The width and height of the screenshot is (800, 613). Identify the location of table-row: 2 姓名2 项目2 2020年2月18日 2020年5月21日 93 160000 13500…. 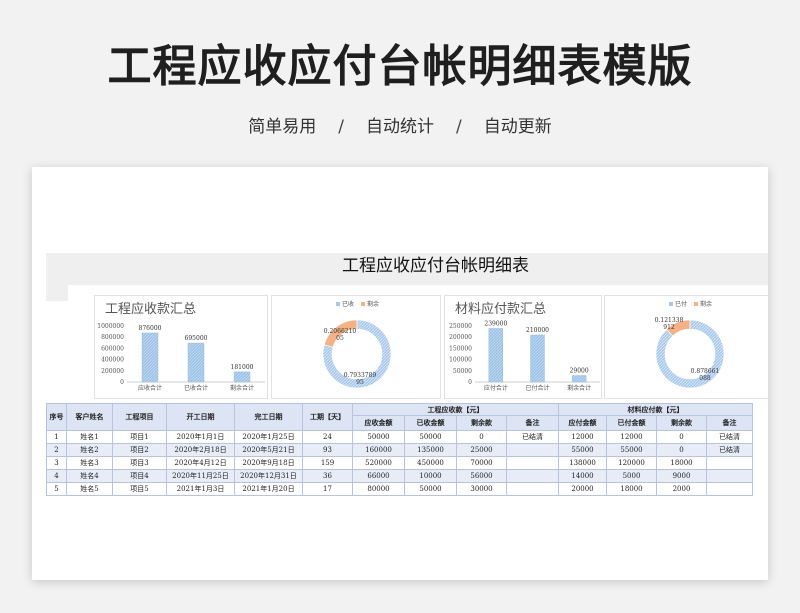
(399, 450).